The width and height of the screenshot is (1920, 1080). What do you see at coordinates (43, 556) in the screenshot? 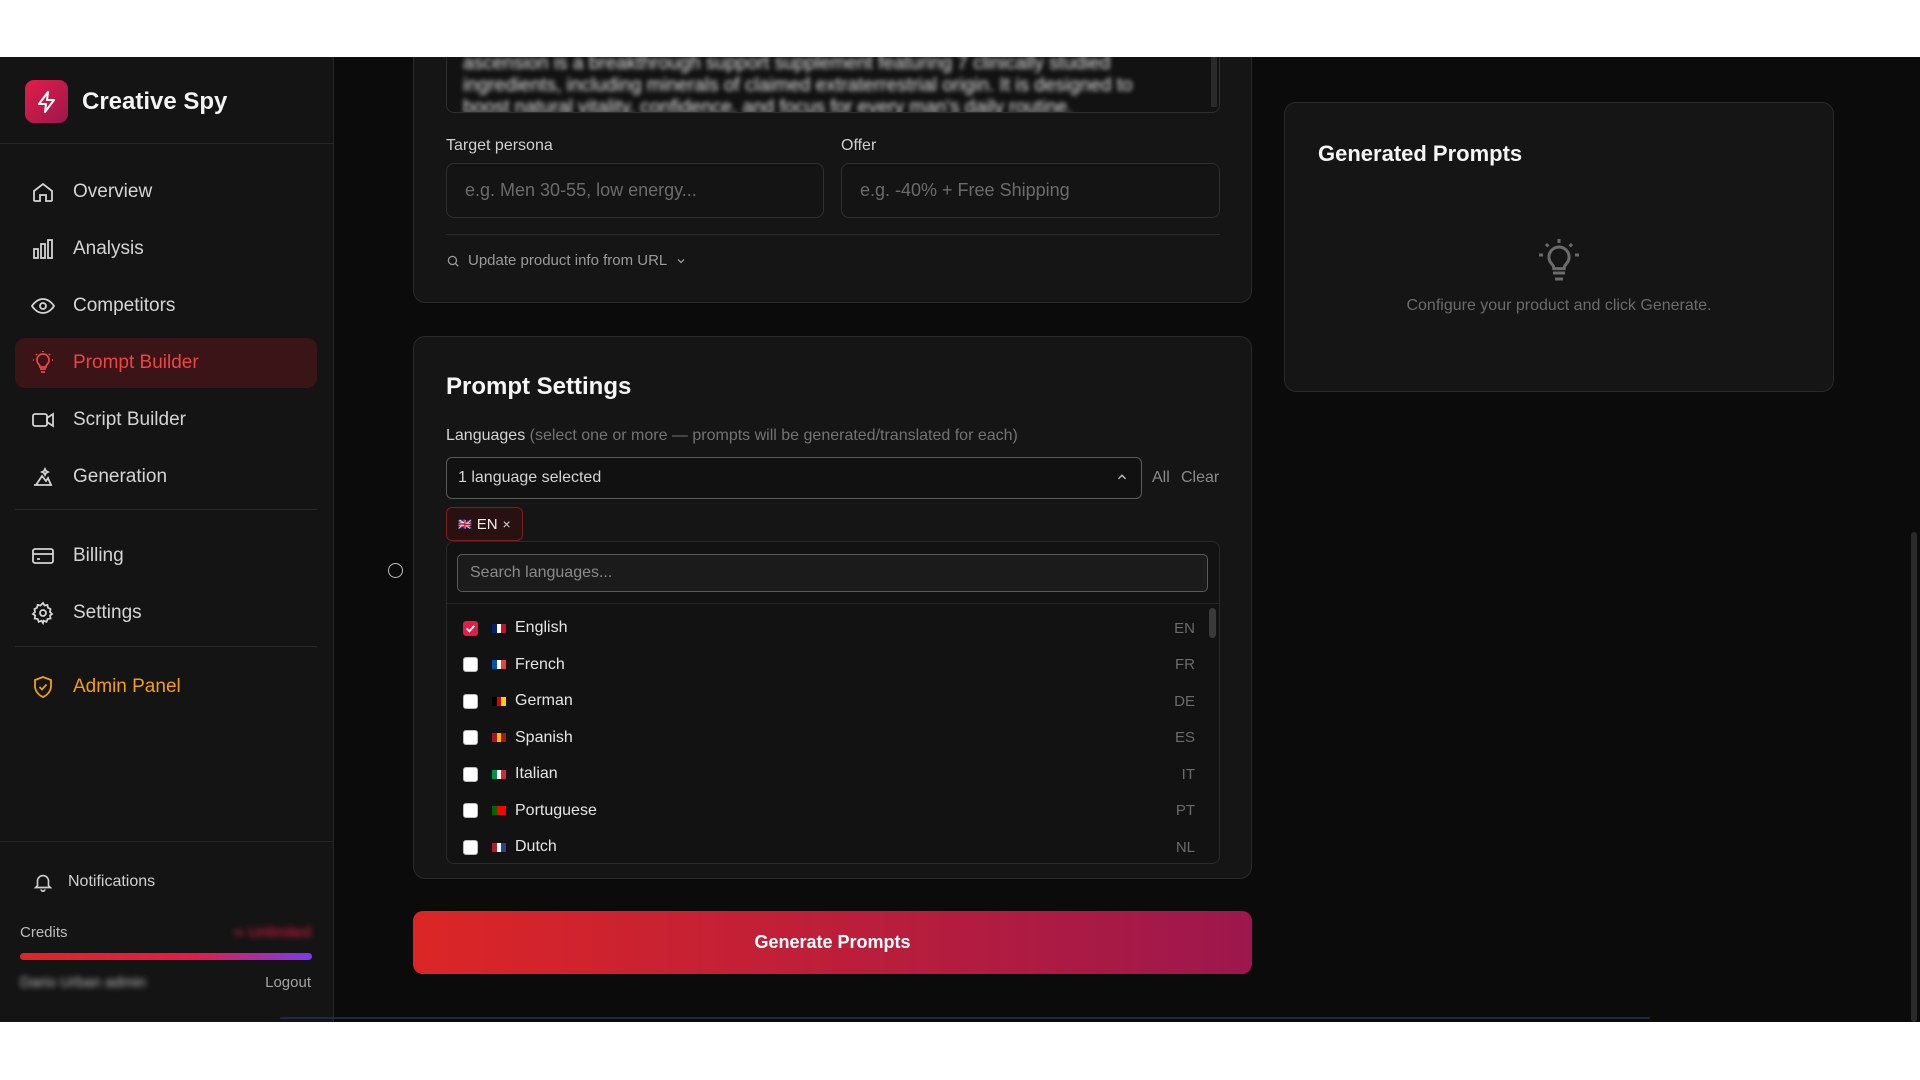
I see `credit-card-icon` at bounding box center [43, 556].